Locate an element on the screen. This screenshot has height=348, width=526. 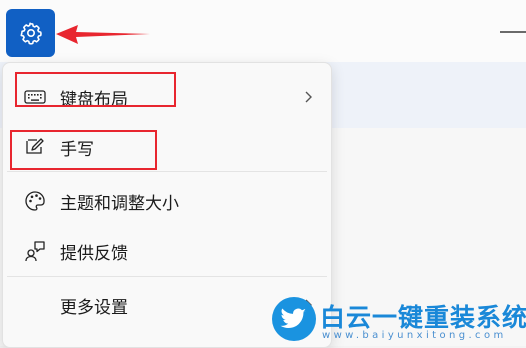
twitter-bird-icon is located at coordinates (294, 319).